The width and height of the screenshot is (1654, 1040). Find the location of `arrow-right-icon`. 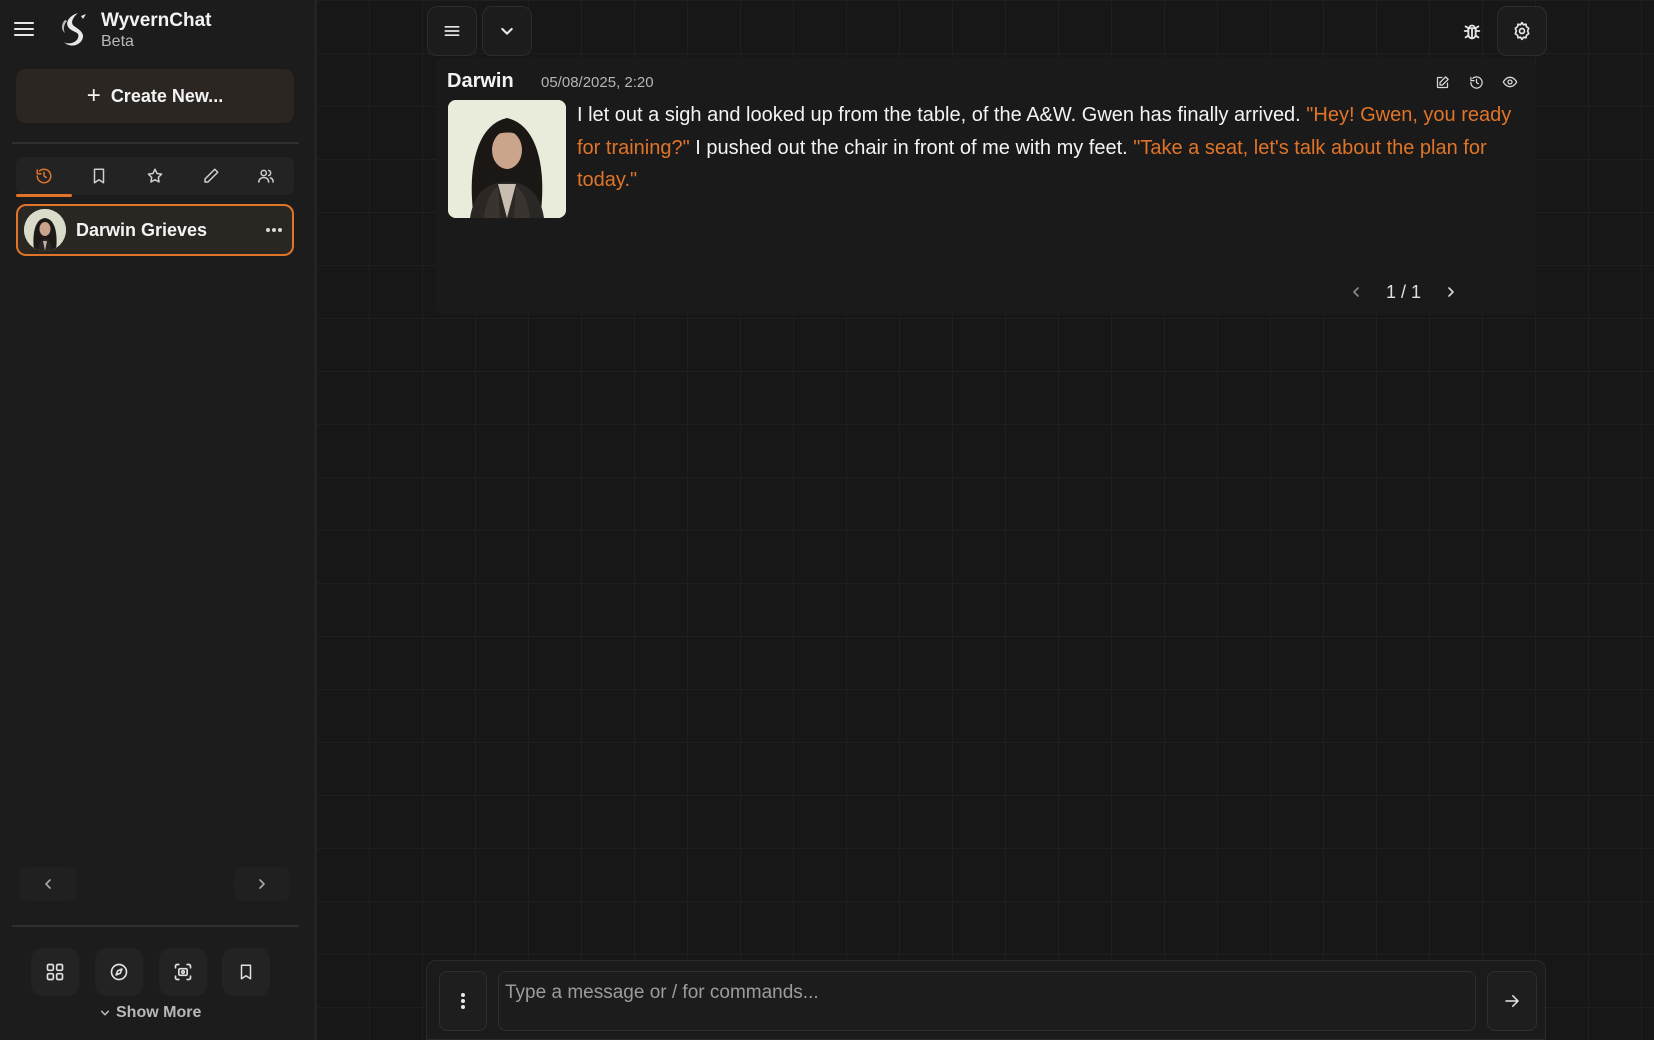

arrow-right-icon is located at coordinates (1512, 1001).